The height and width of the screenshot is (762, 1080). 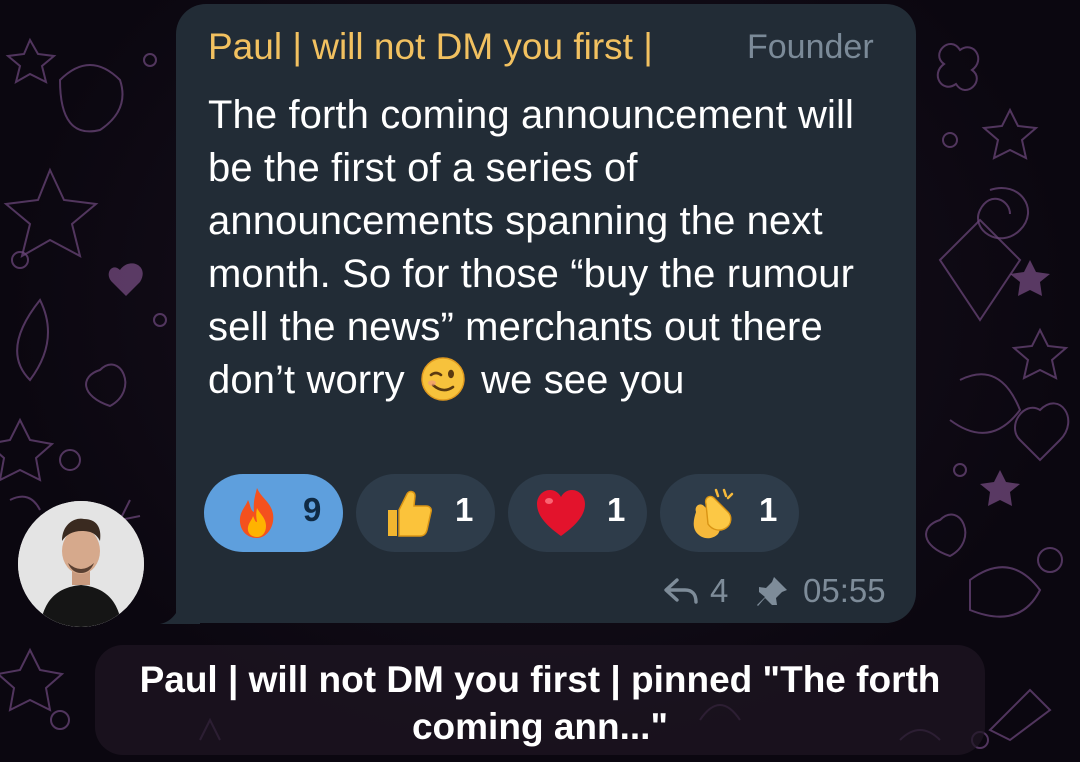 What do you see at coordinates (772, 591) in the screenshot?
I see `pin-icon` at bounding box center [772, 591].